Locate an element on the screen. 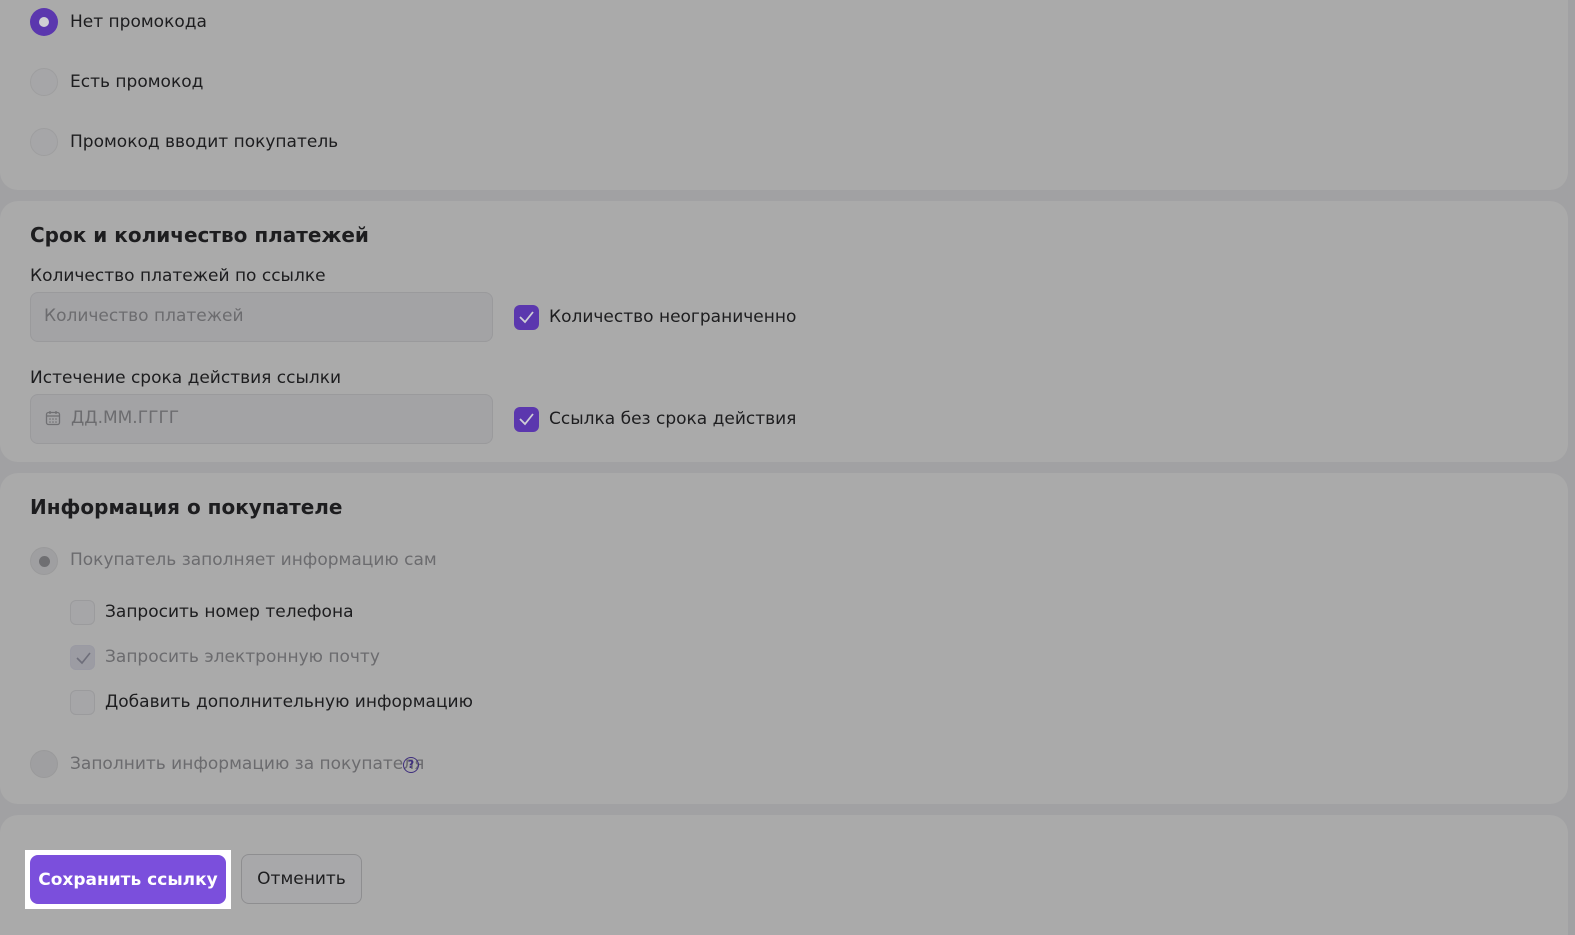  request-phone-label: Запросить номер телефона is located at coordinates (229, 612).